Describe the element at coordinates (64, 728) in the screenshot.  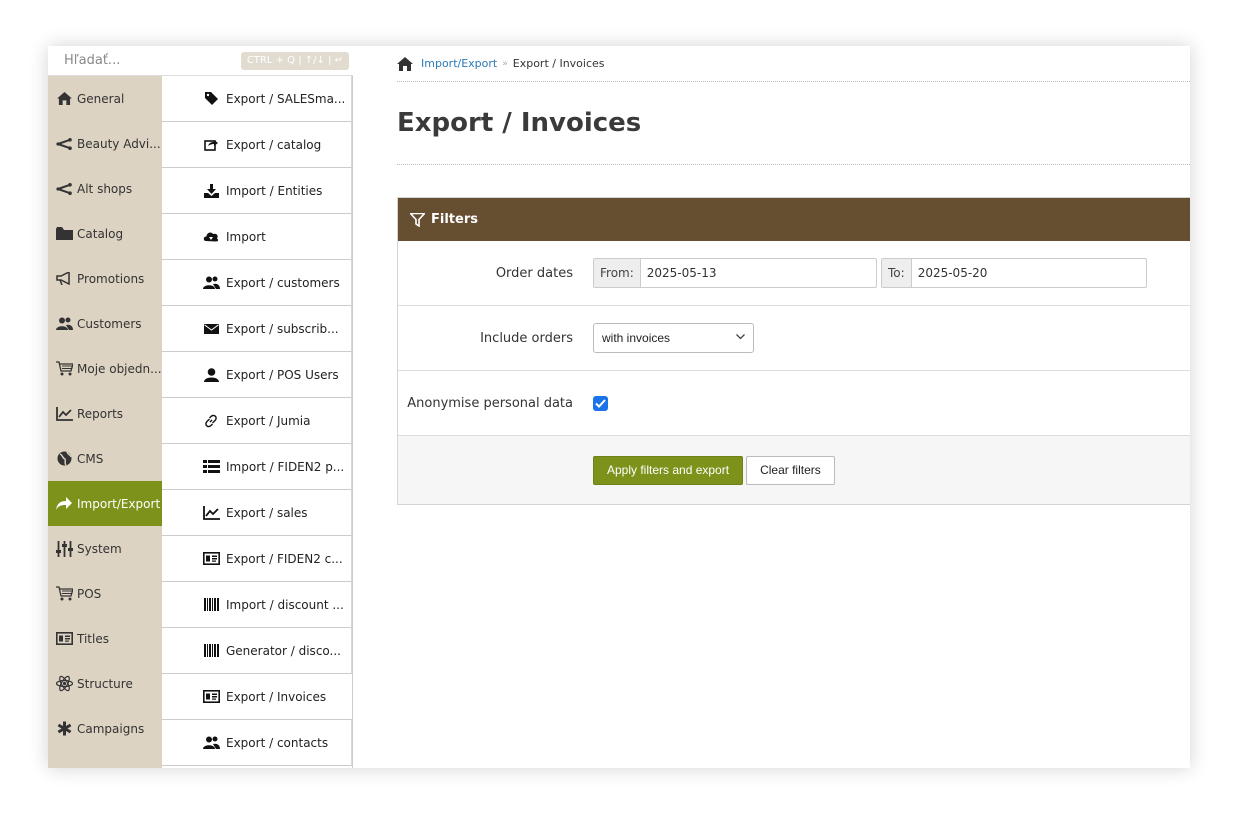
I see `asterisk-icon` at that location.